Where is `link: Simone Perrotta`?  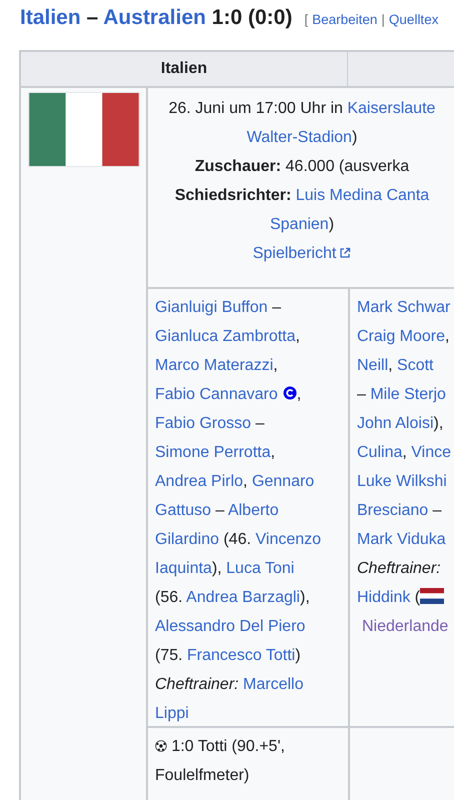 link: Simone Perrotta is located at coordinates (213, 452).